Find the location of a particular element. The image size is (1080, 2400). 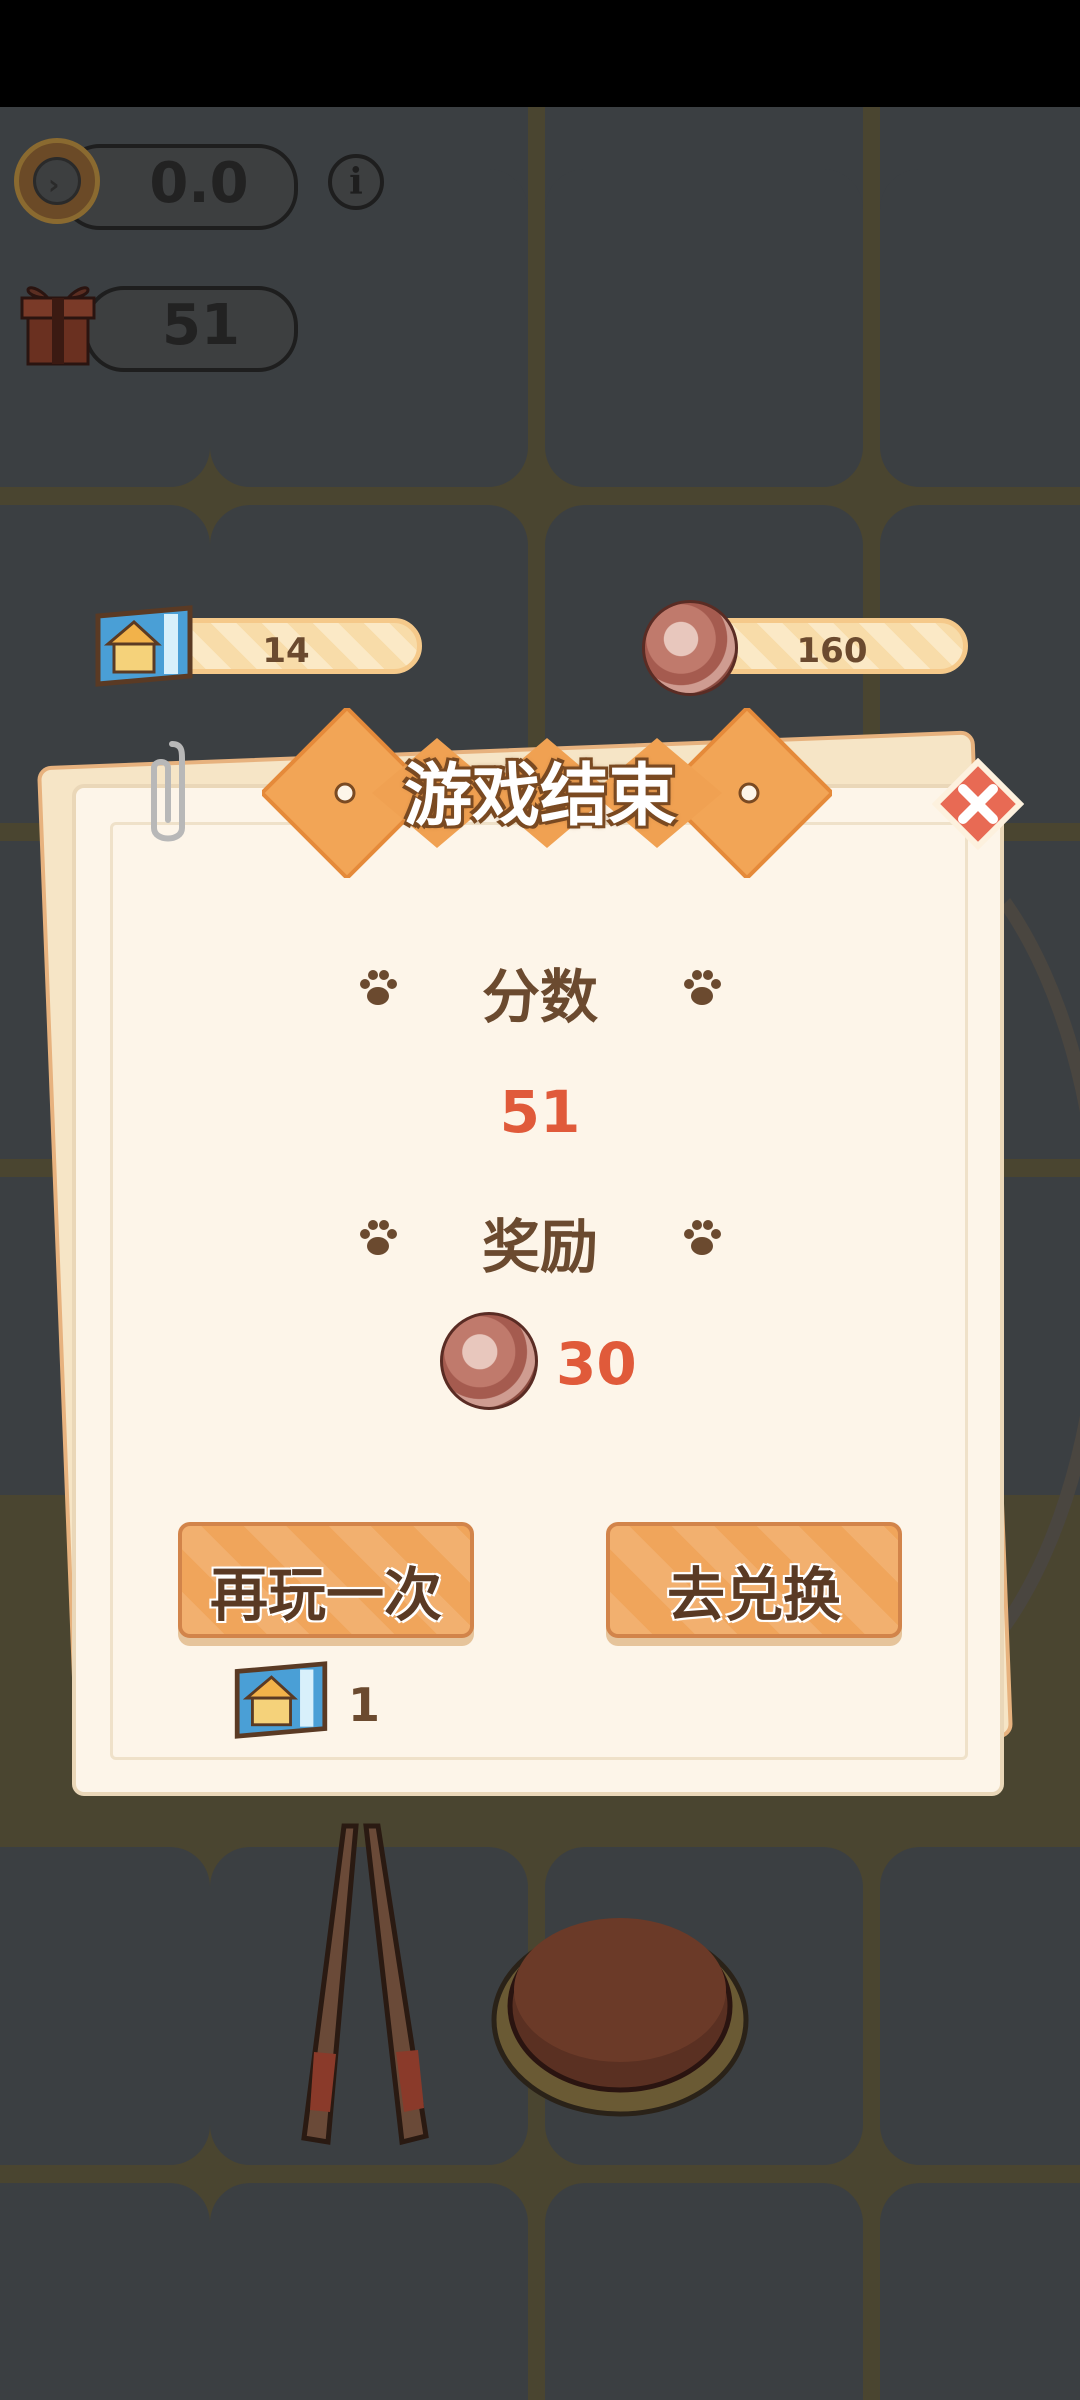

pot-lid is located at coordinates (620, 2017).